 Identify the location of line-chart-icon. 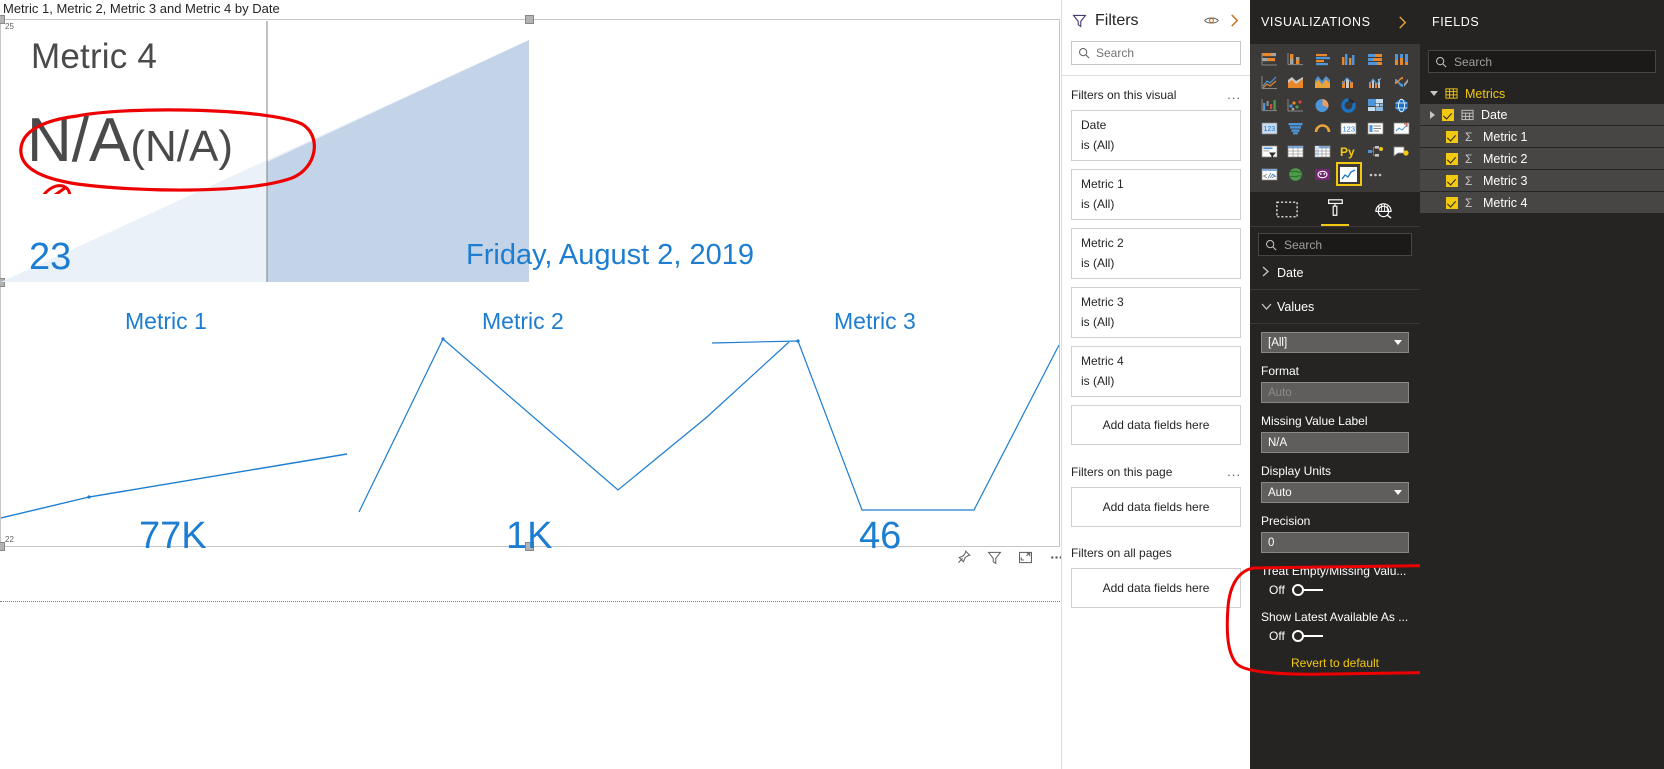
(1269, 82).